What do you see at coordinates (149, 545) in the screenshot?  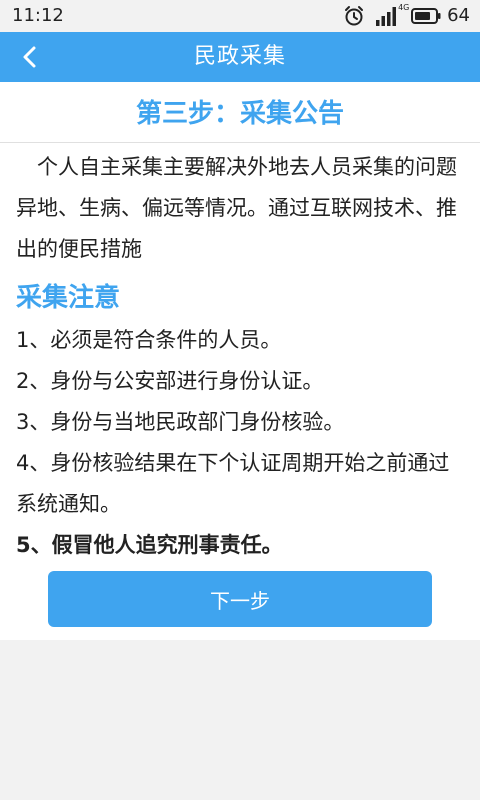 I see `rule-item-5: 5、假冒他人追究刑事责任。` at bounding box center [149, 545].